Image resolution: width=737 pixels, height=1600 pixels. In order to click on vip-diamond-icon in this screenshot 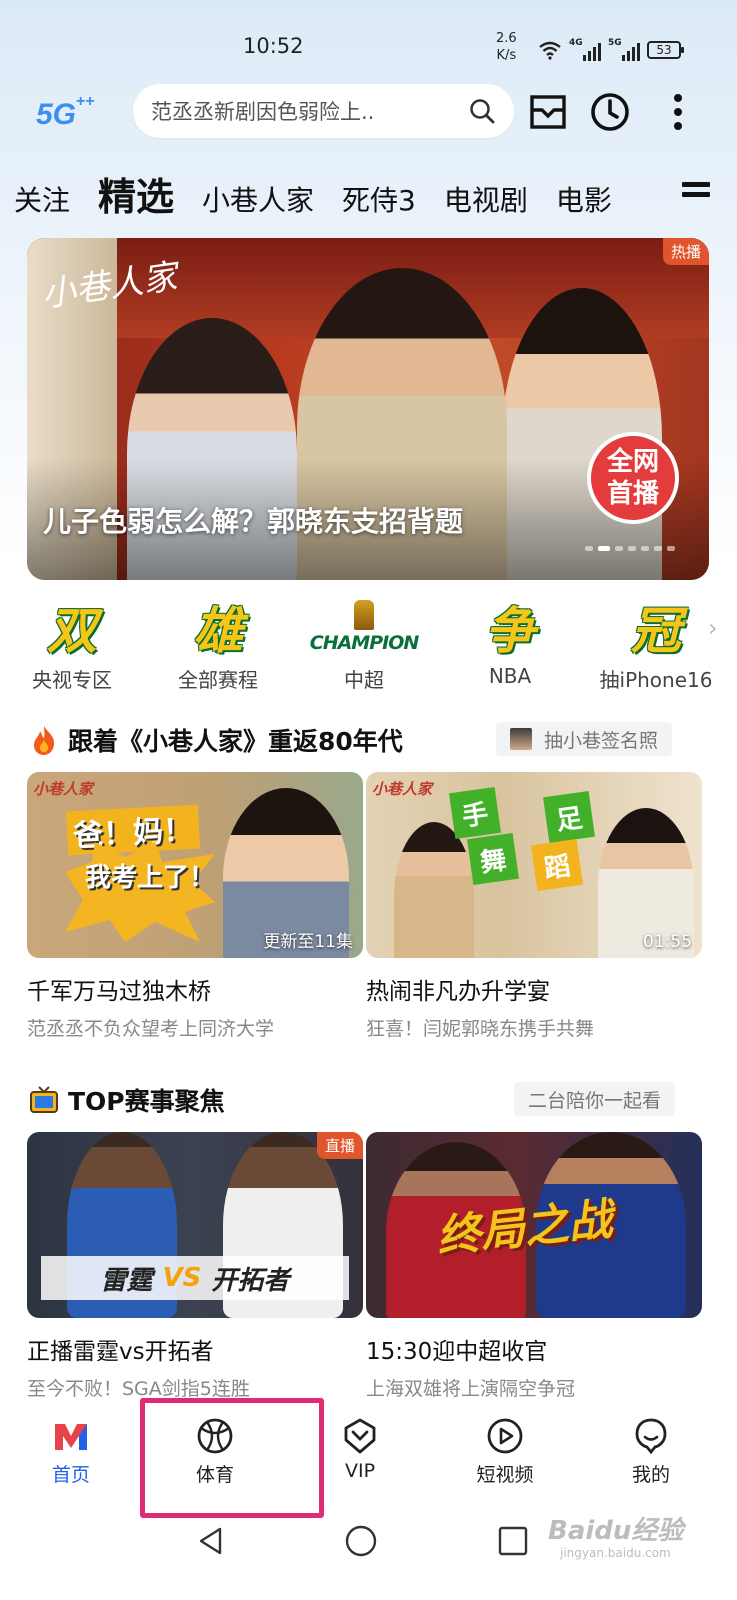, I will do `click(360, 1436)`.